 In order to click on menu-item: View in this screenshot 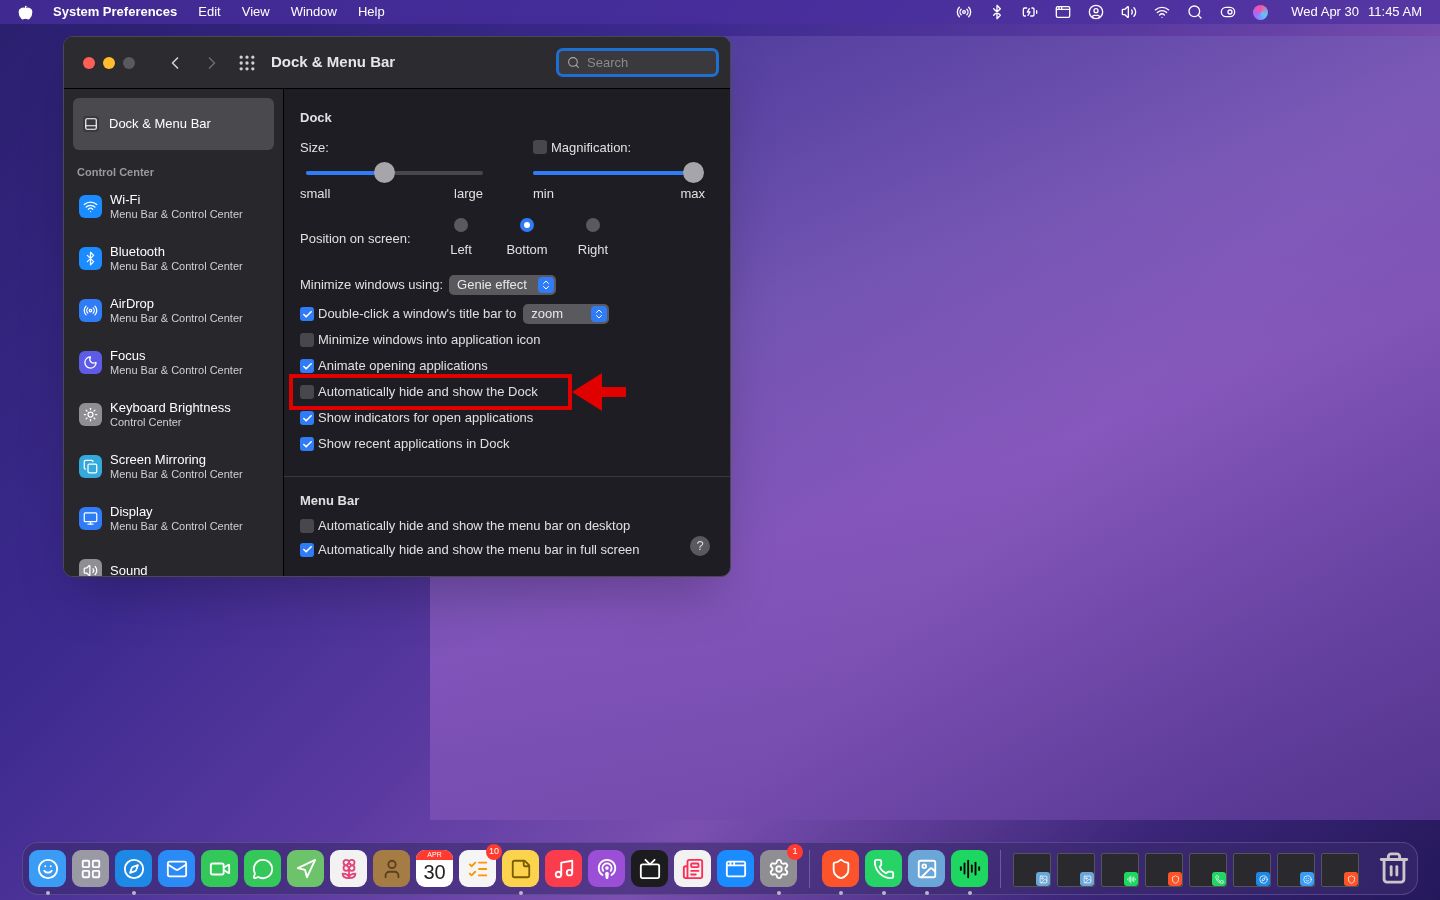, I will do `click(255, 12)`.